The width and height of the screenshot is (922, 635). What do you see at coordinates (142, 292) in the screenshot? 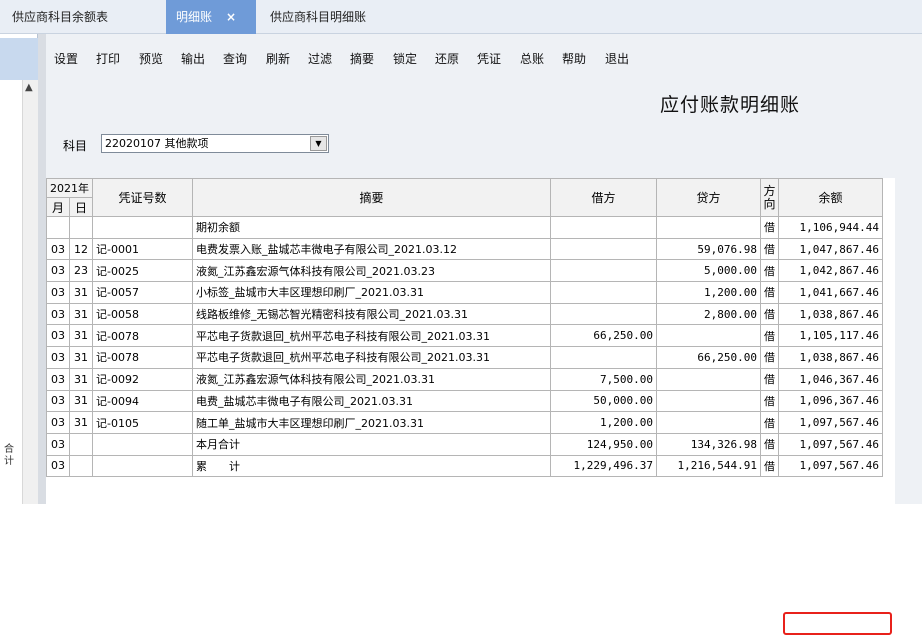
I see `voucher-cell: 记-0057` at bounding box center [142, 292].